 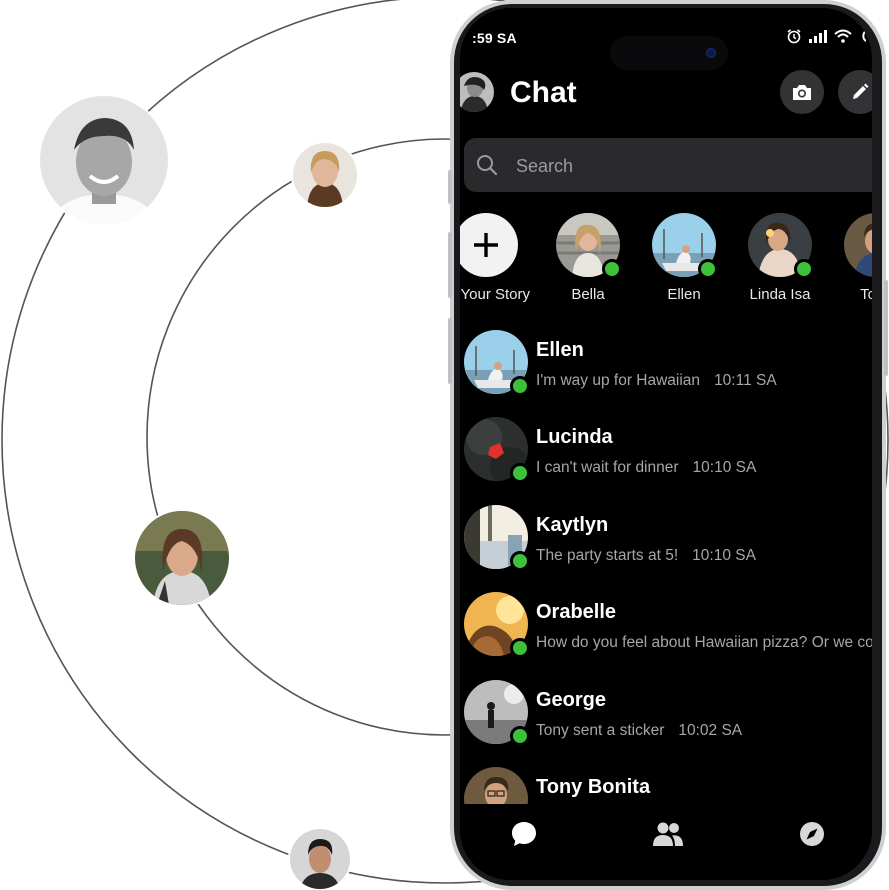 What do you see at coordinates (711, 53) in the screenshot?
I see `front-camera` at bounding box center [711, 53].